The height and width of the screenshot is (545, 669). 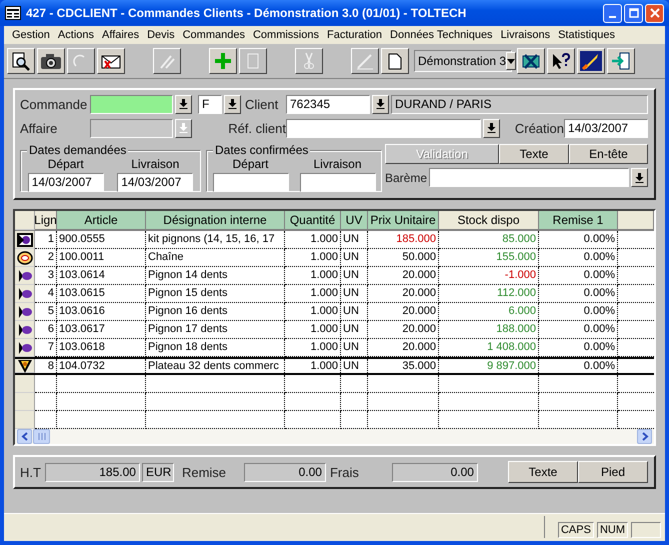 What do you see at coordinates (66, 182) in the screenshot?
I see `departure-date-field: 14/03/2007` at bounding box center [66, 182].